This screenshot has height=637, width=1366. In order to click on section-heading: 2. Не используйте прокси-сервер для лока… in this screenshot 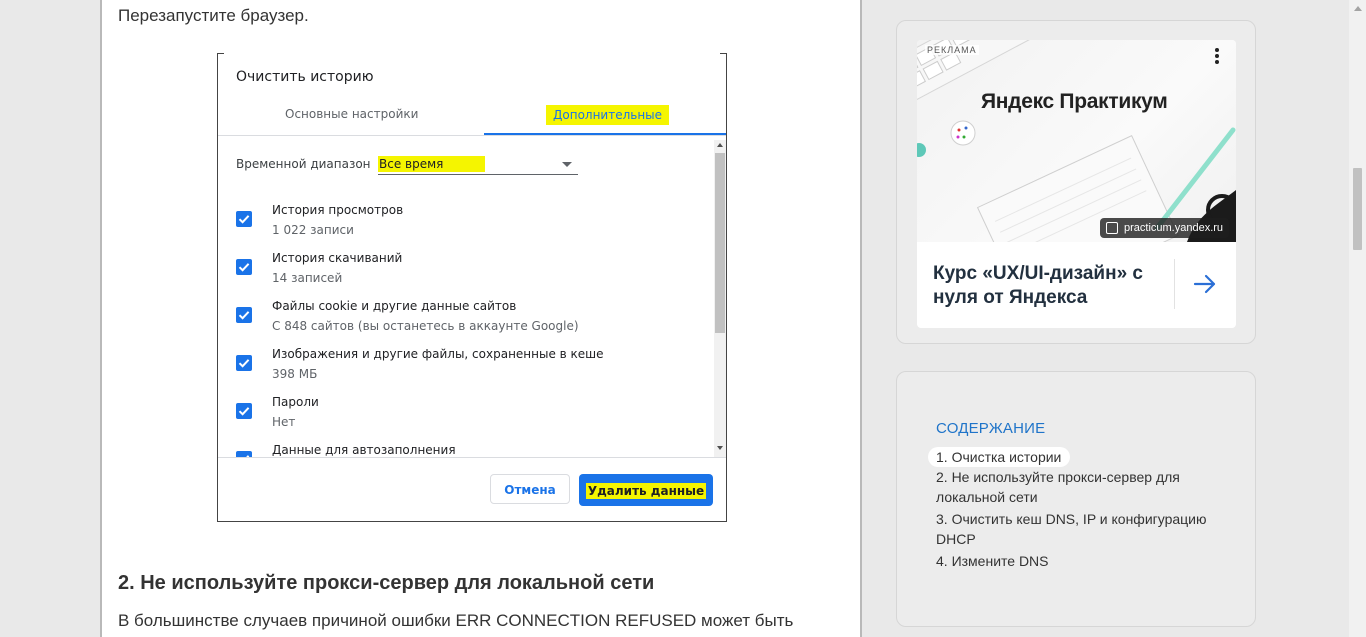, I will do `click(386, 583)`.